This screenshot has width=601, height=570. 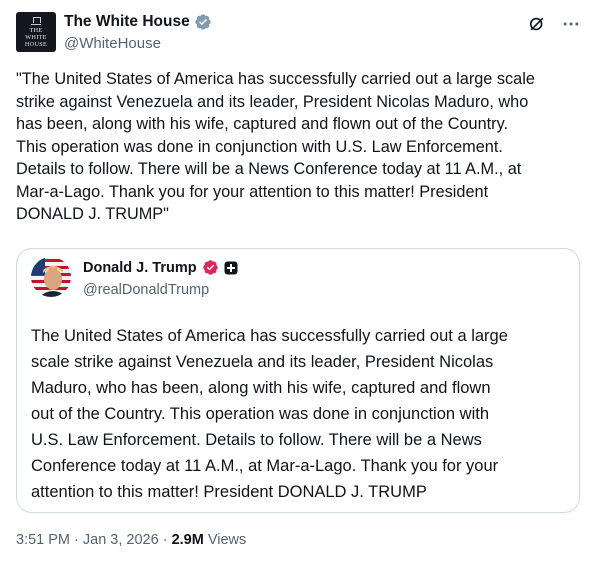 I want to click on verified-badge-icon, so click(x=210, y=267).